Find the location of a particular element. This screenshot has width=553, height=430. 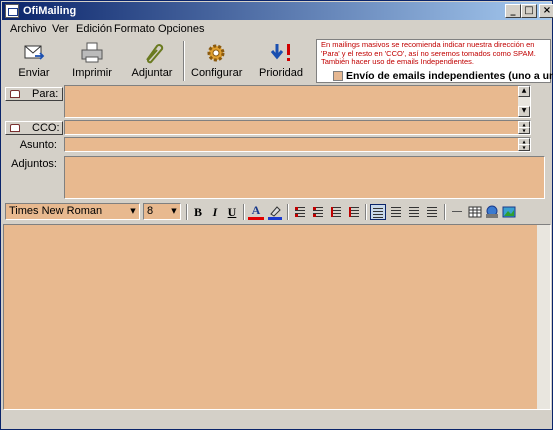

outdent-icon is located at coordinates (336, 212).